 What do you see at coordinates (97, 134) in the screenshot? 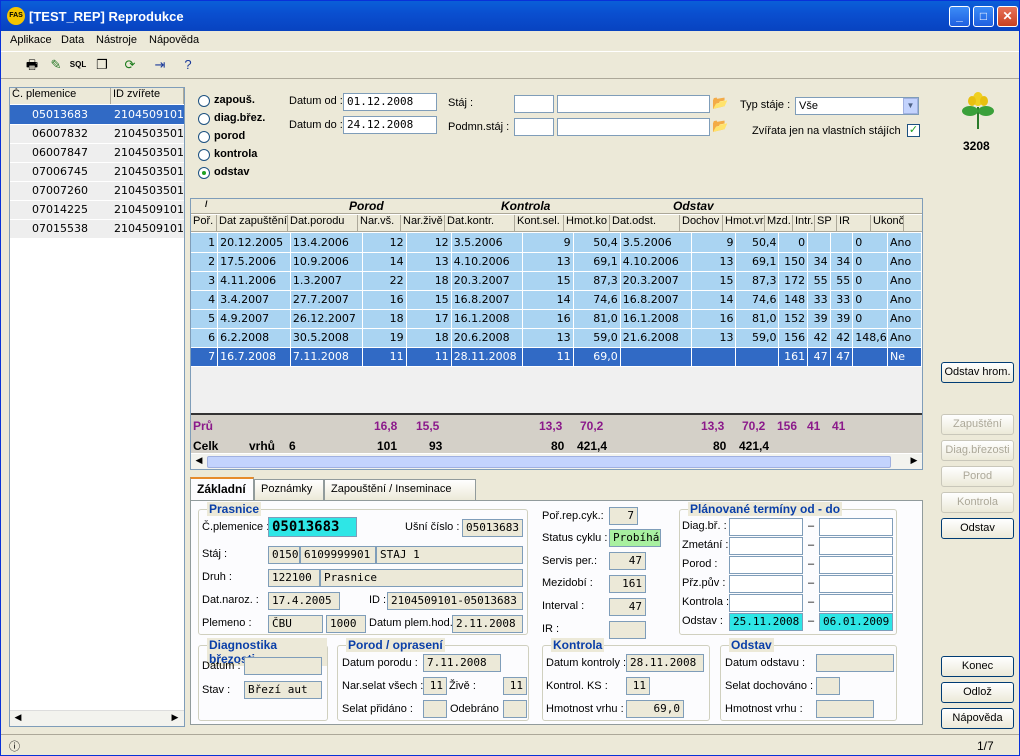
I see `list-item: 06007832 2104503501` at bounding box center [97, 134].